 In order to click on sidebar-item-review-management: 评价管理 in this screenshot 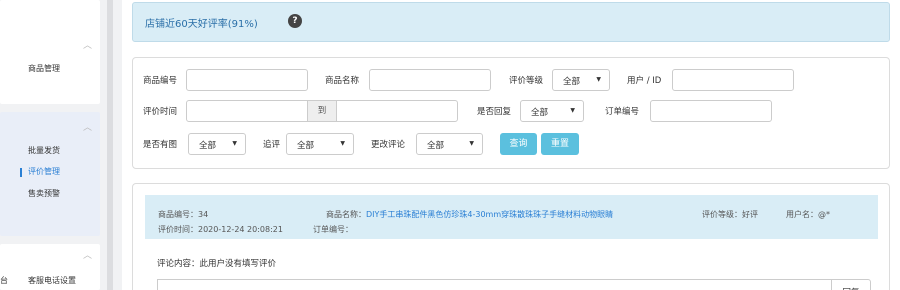, I will do `click(44, 171)`.